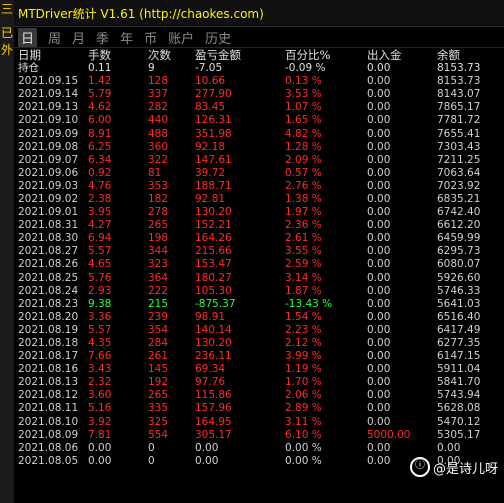 This screenshot has width=504, height=503. Describe the element at coordinates (459, 421) in the screenshot. I see `cell-balance: 5470.12` at that location.